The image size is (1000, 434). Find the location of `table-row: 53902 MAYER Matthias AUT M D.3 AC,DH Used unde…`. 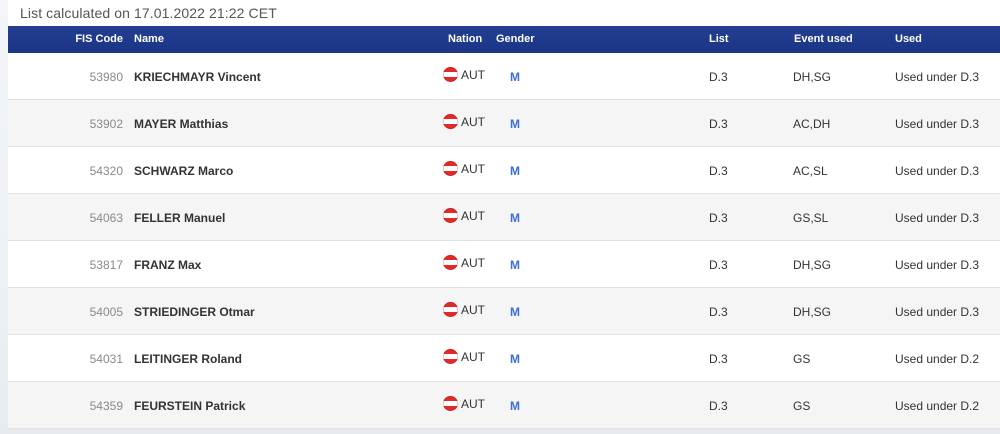

table-row: 53902 MAYER Matthias AUT M D.3 AC,DH Used unde… is located at coordinates (504, 123).